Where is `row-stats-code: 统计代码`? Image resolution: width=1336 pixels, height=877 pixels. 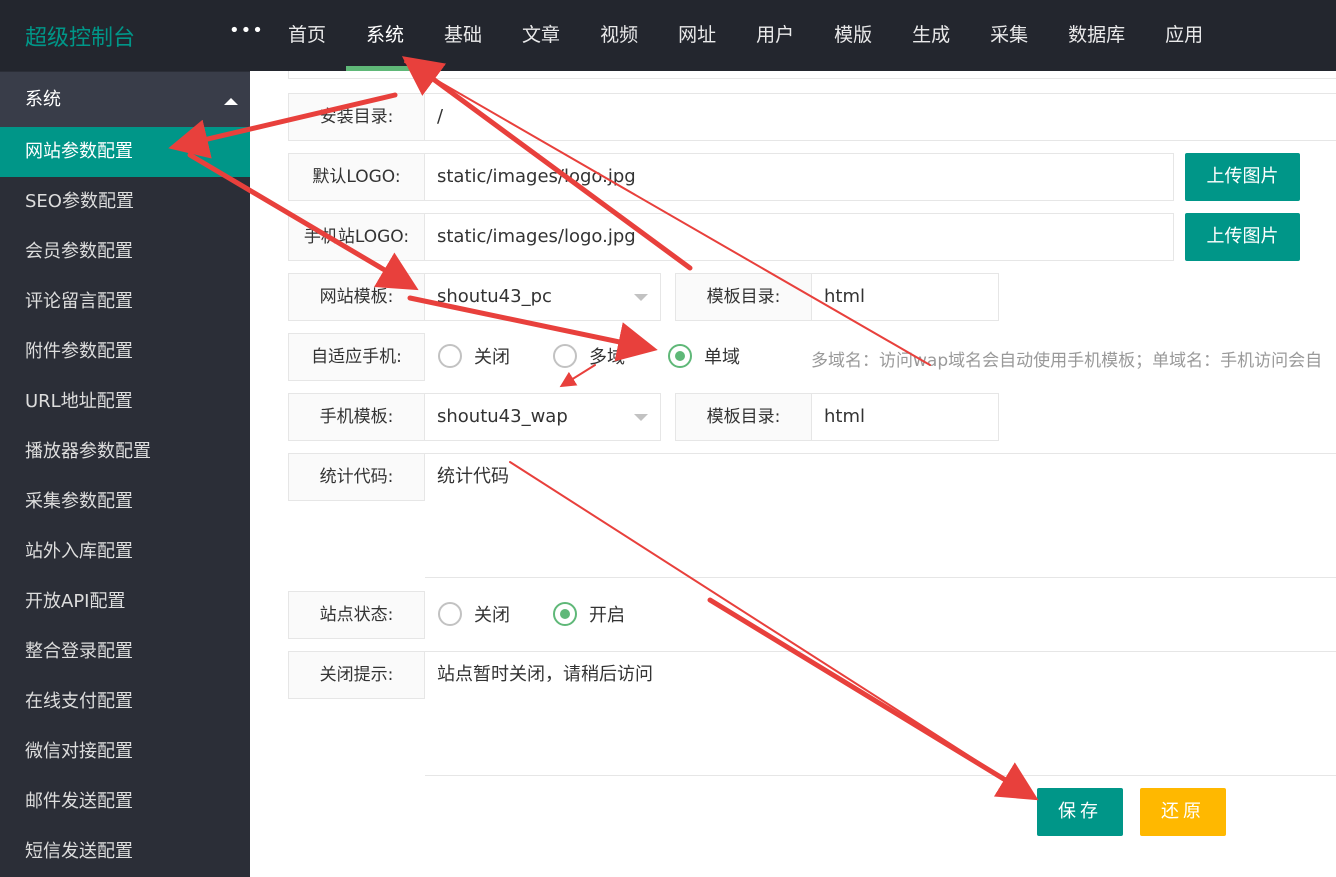 row-stats-code: 统计代码 is located at coordinates (812, 515).